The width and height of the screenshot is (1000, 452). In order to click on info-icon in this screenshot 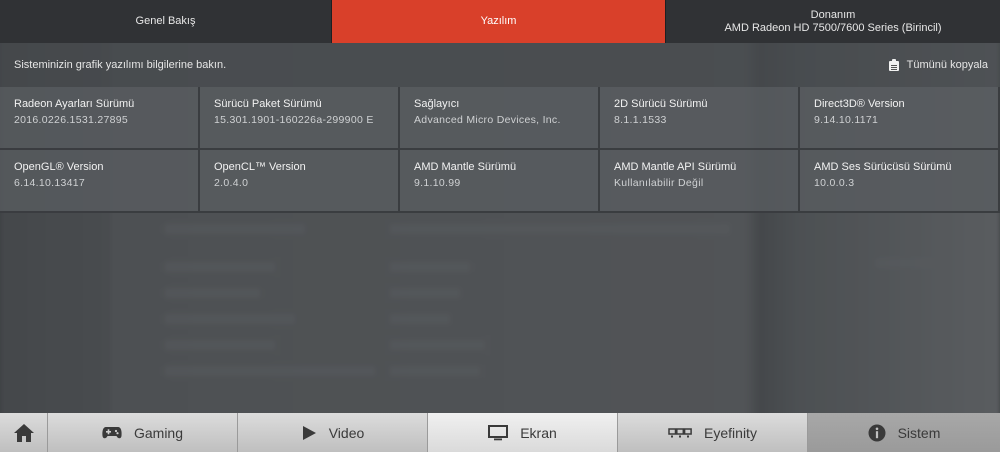, I will do `click(877, 432)`.